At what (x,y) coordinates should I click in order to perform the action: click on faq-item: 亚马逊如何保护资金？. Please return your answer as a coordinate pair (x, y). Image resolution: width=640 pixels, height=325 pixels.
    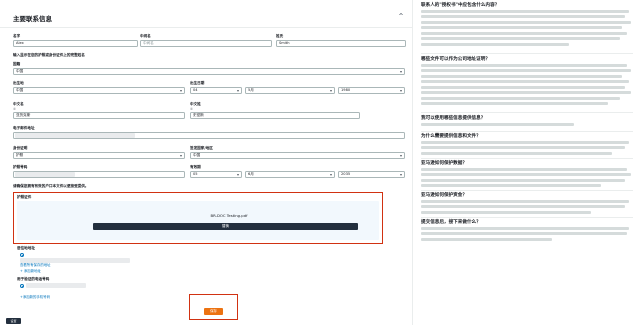
    Looking at the image, I should click on (527, 204).